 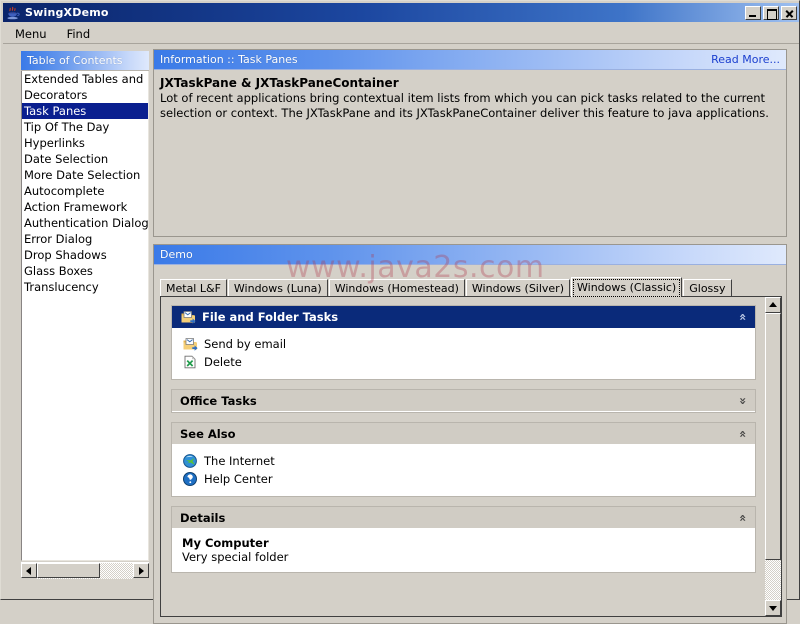 I want to click on toc-item-label: Tip Of The Day, so click(x=67, y=127).